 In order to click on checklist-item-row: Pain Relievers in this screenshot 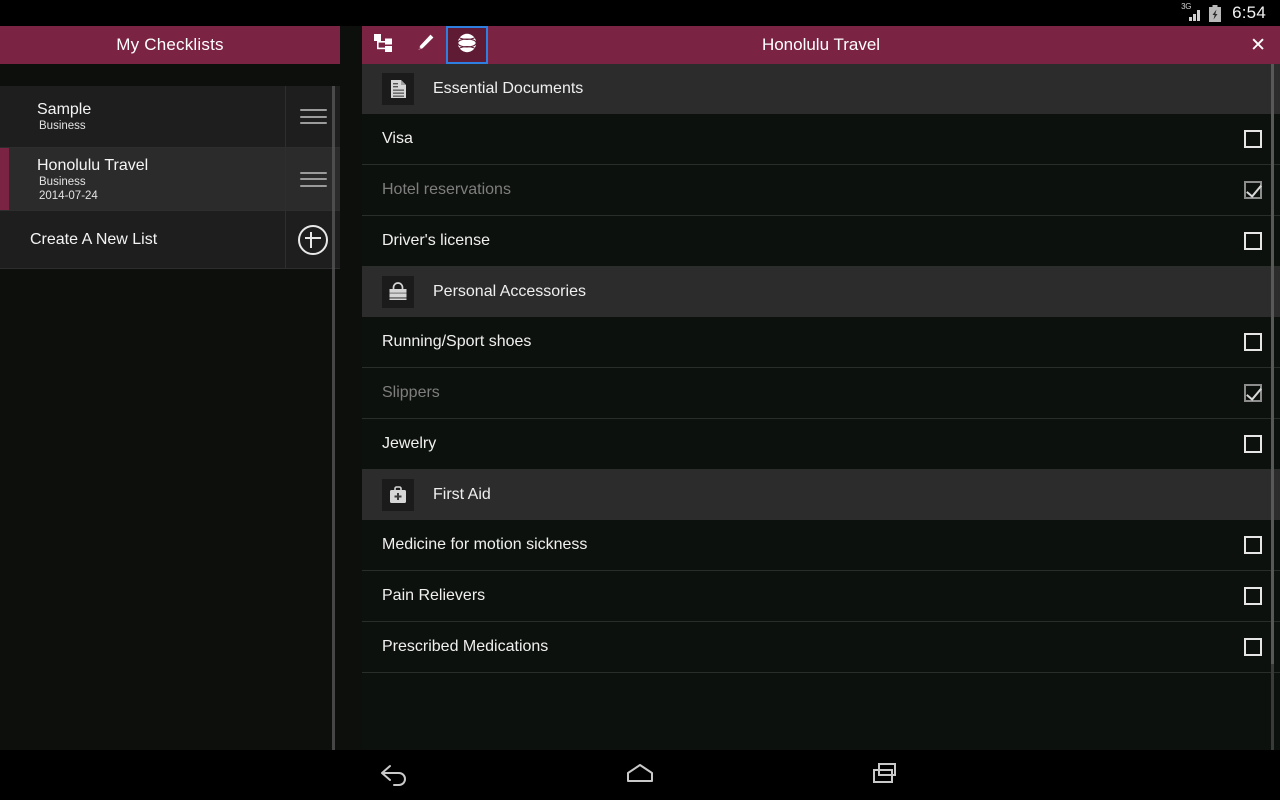, I will do `click(821, 596)`.